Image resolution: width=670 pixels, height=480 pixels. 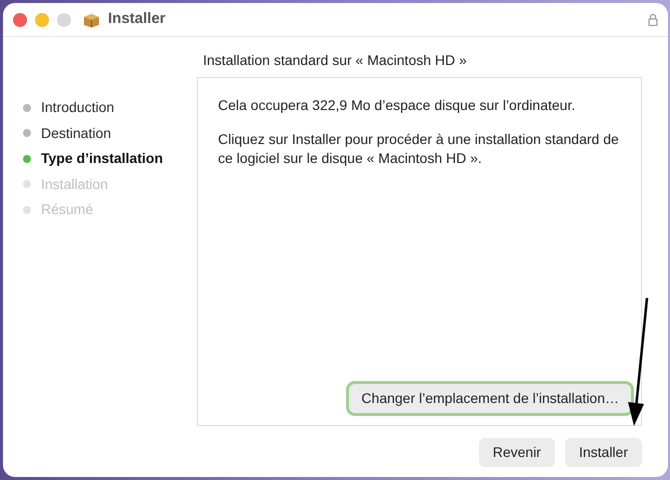 I want to click on section-heading: Installation standard sur « Macintosh HD », so click(x=335, y=60).